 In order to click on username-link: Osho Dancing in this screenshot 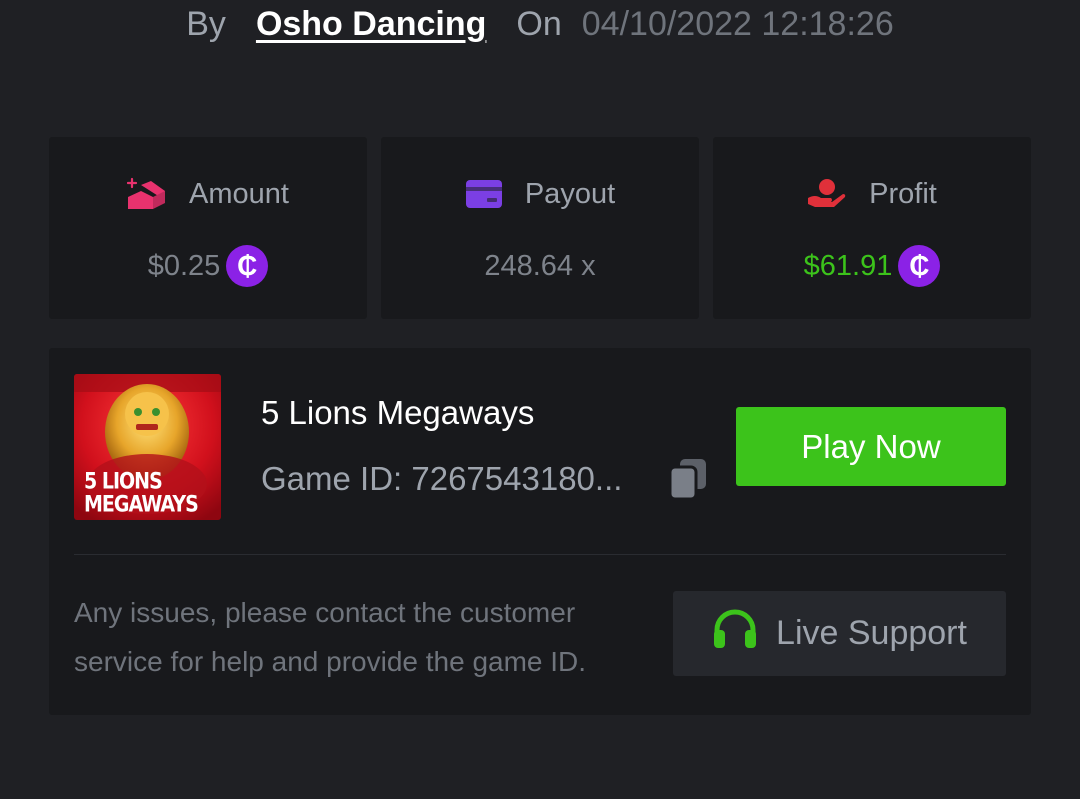, I will do `click(371, 24)`.